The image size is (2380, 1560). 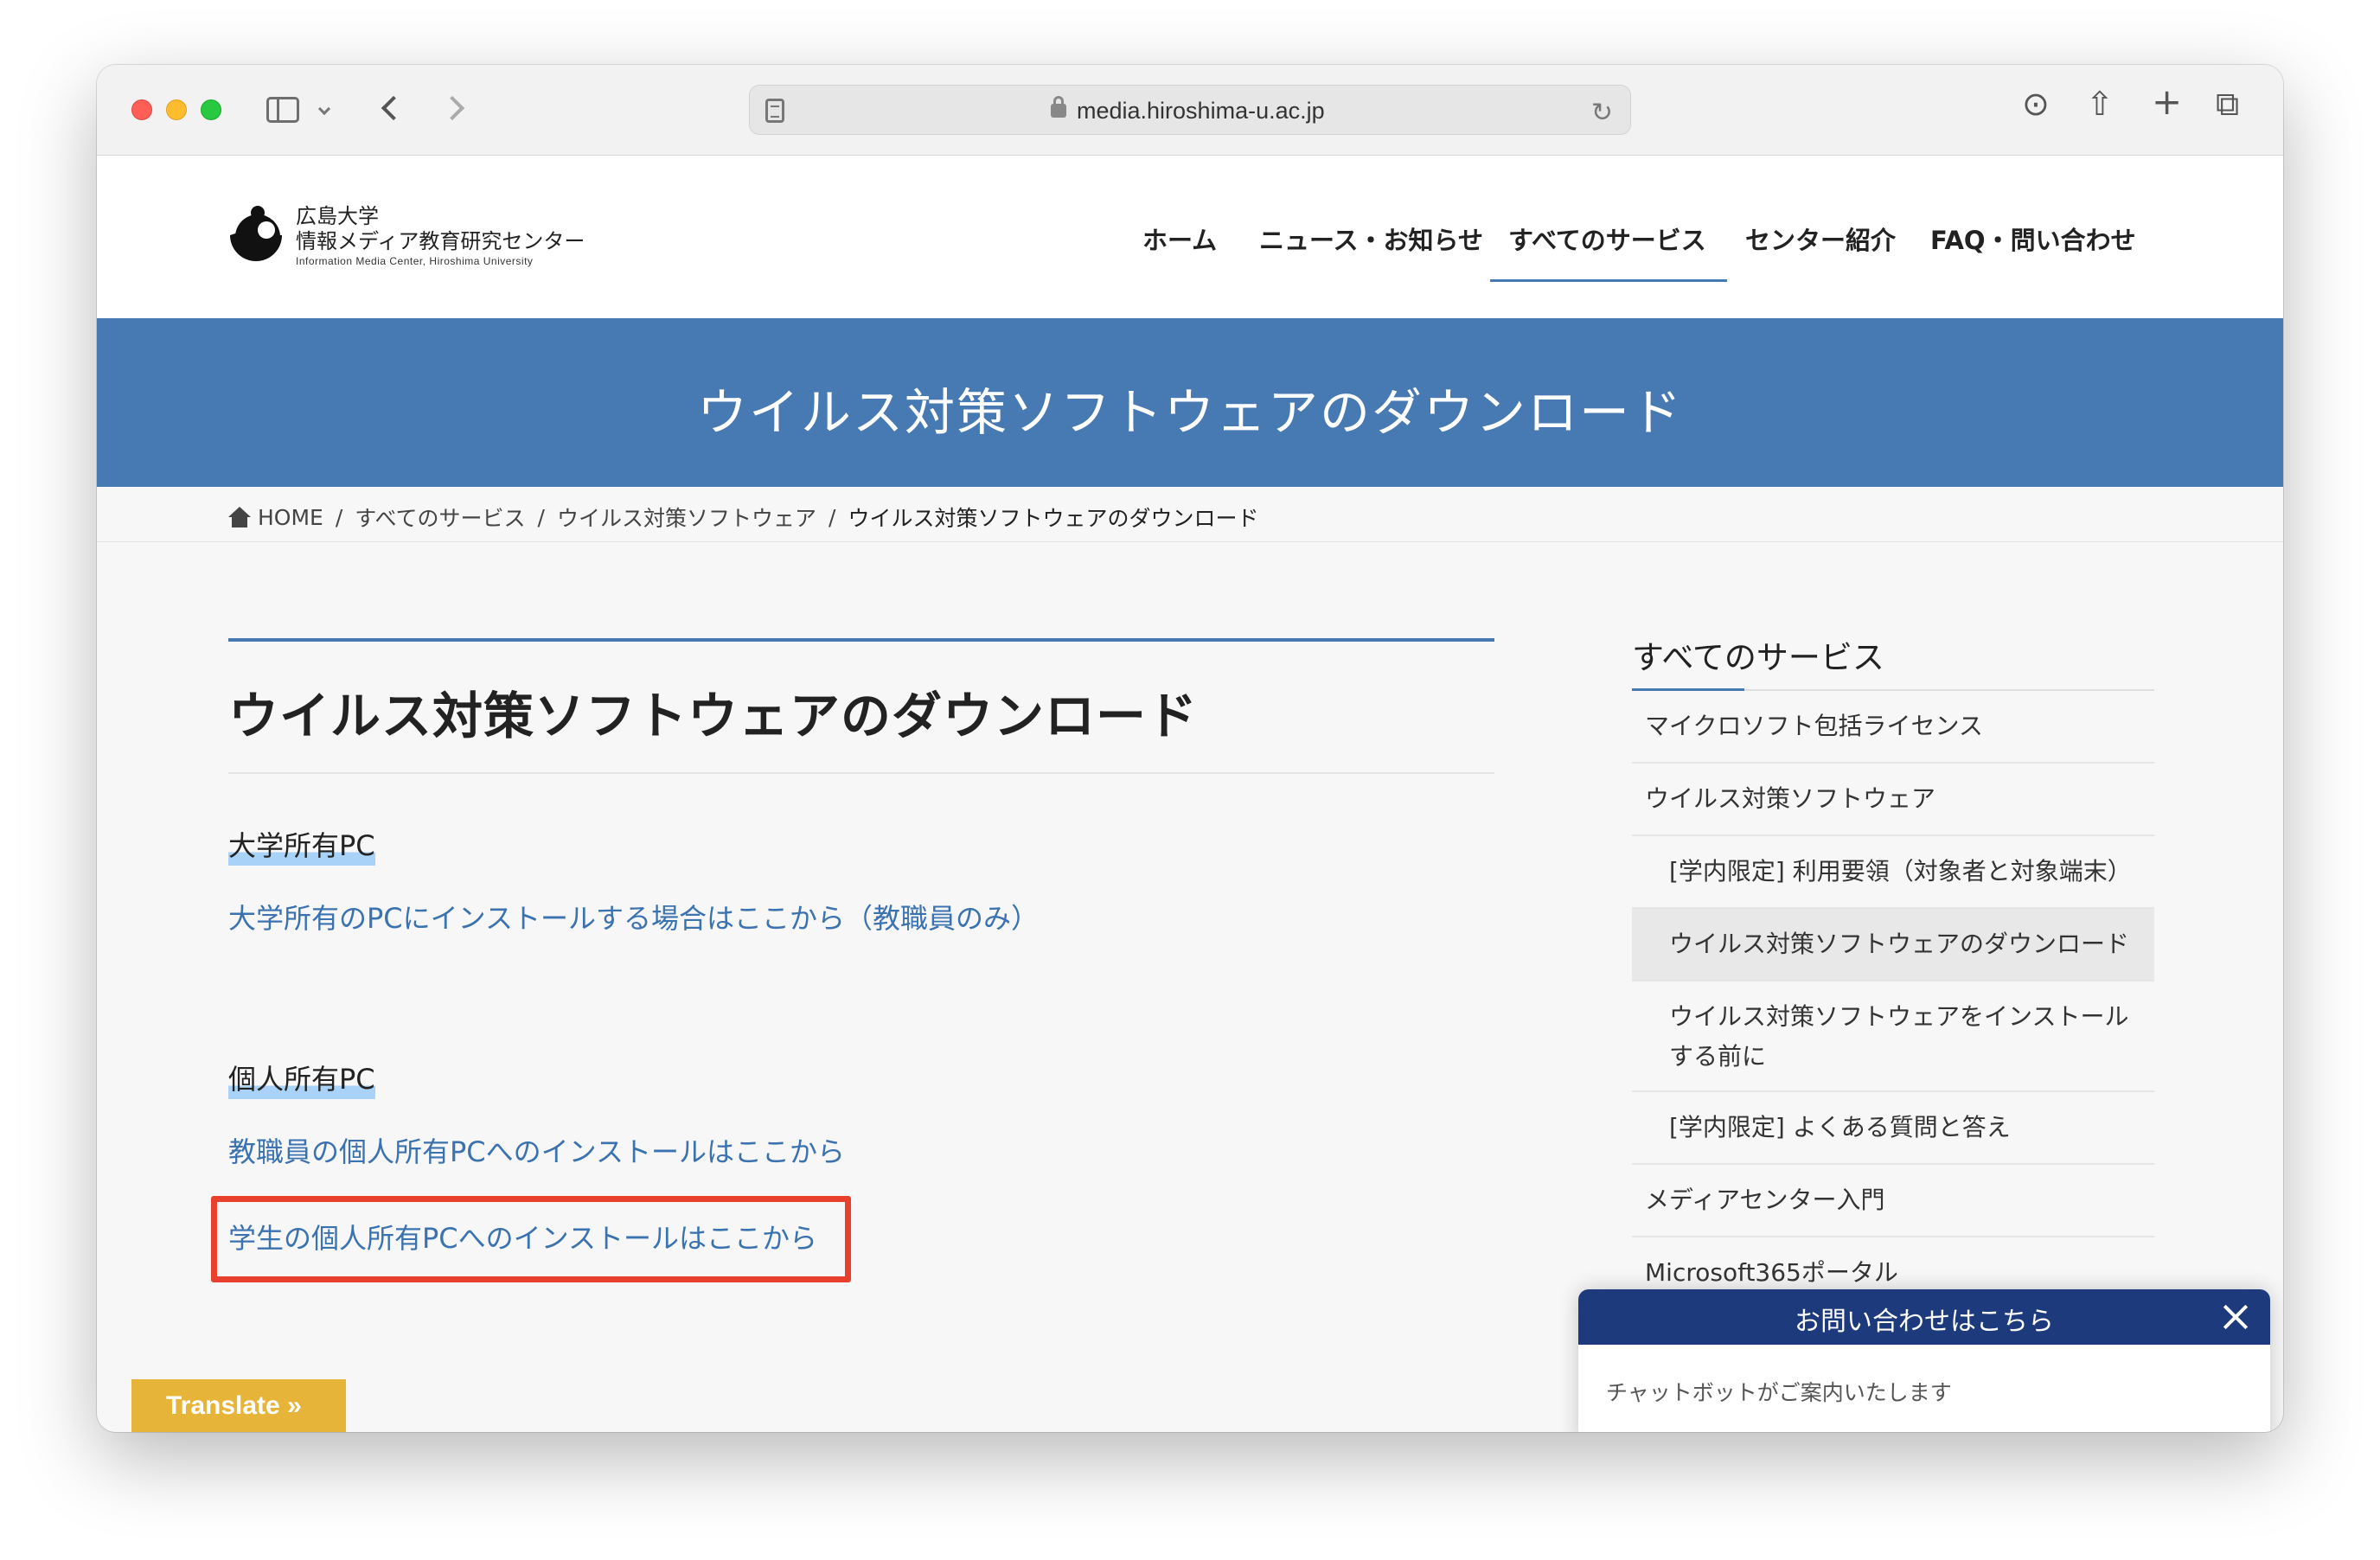 What do you see at coordinates (440, 239) in the screenshot?
I see `logo-title-line2: 情報メディア教育研究センター` at bounding box center [440, 239].